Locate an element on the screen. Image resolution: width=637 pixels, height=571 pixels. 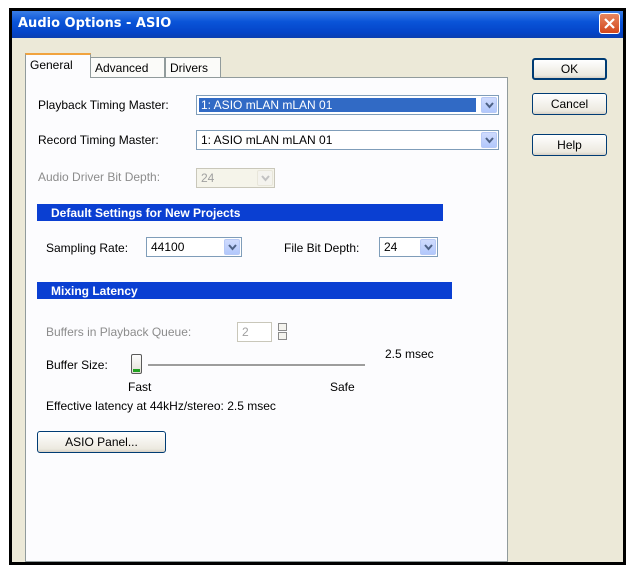
playback-timing-master-select: 1: ASIO mLAN mLAN 01 is located at coordinates (347, 105).